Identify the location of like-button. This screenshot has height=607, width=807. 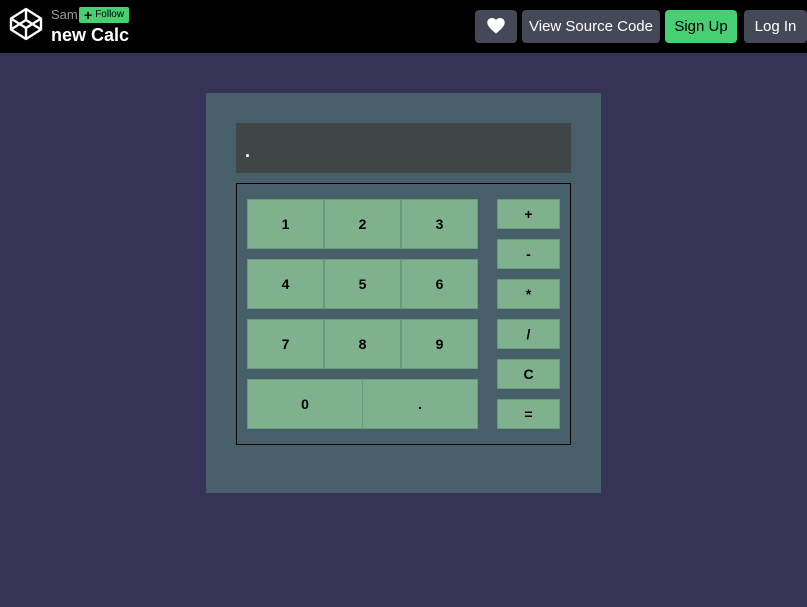
(496, 26).